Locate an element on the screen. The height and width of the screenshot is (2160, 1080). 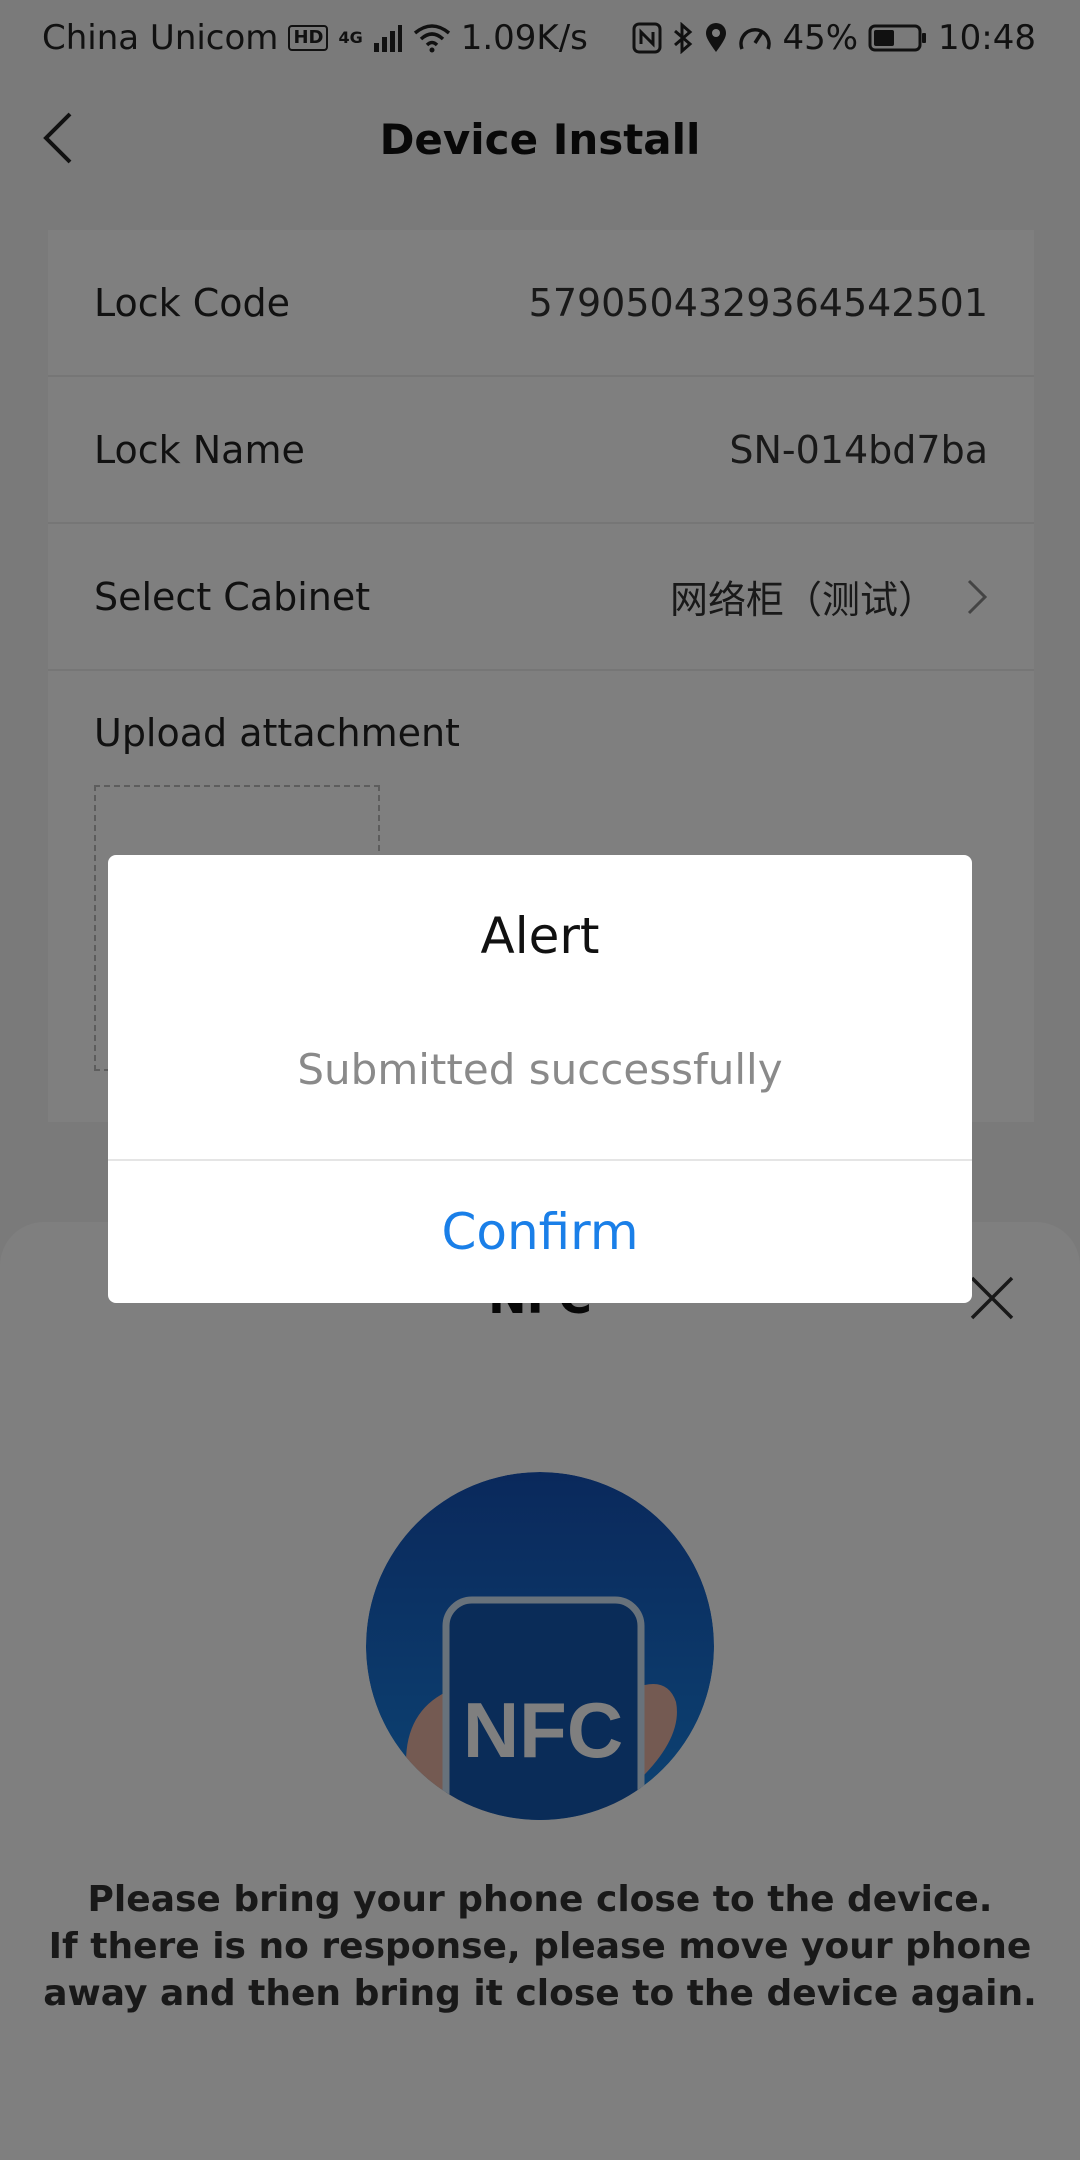
confirm-button: Confirm is located at coordinates (540, 1232).